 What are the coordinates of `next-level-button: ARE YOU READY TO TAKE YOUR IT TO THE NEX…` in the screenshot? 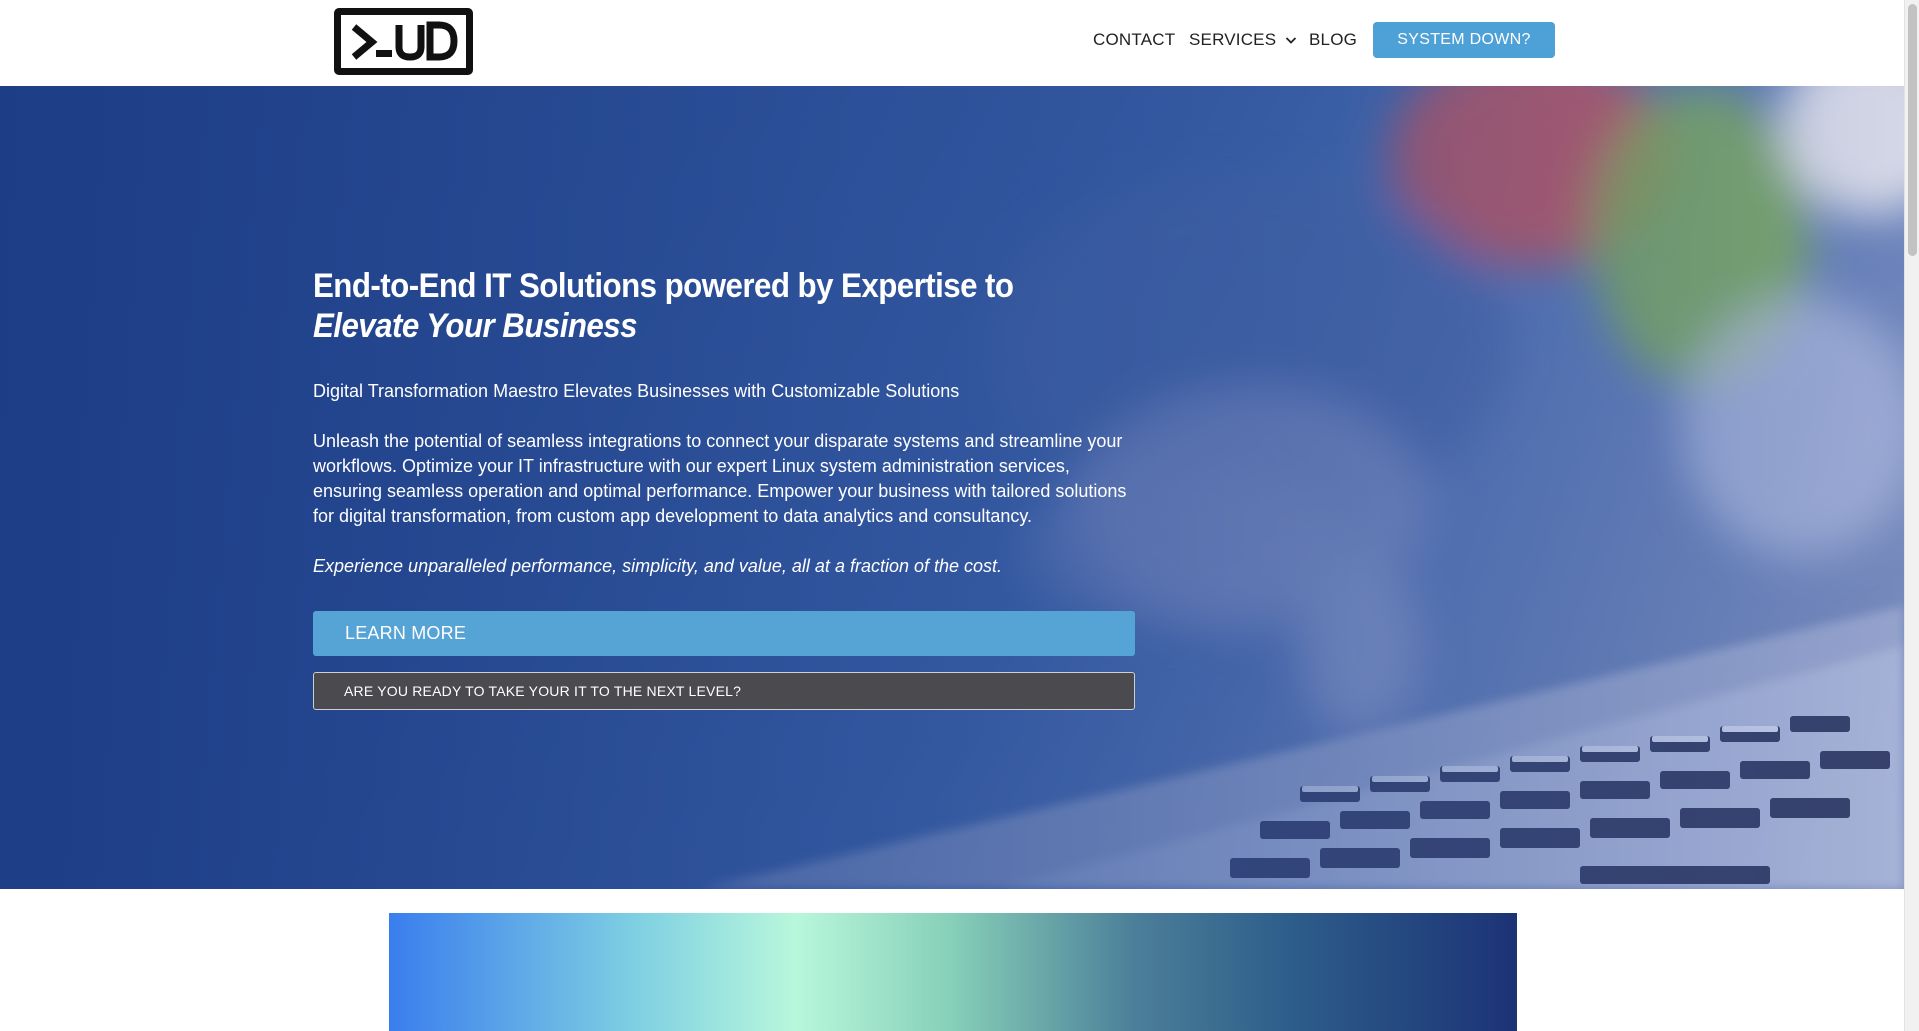 It's located at (724, 691).